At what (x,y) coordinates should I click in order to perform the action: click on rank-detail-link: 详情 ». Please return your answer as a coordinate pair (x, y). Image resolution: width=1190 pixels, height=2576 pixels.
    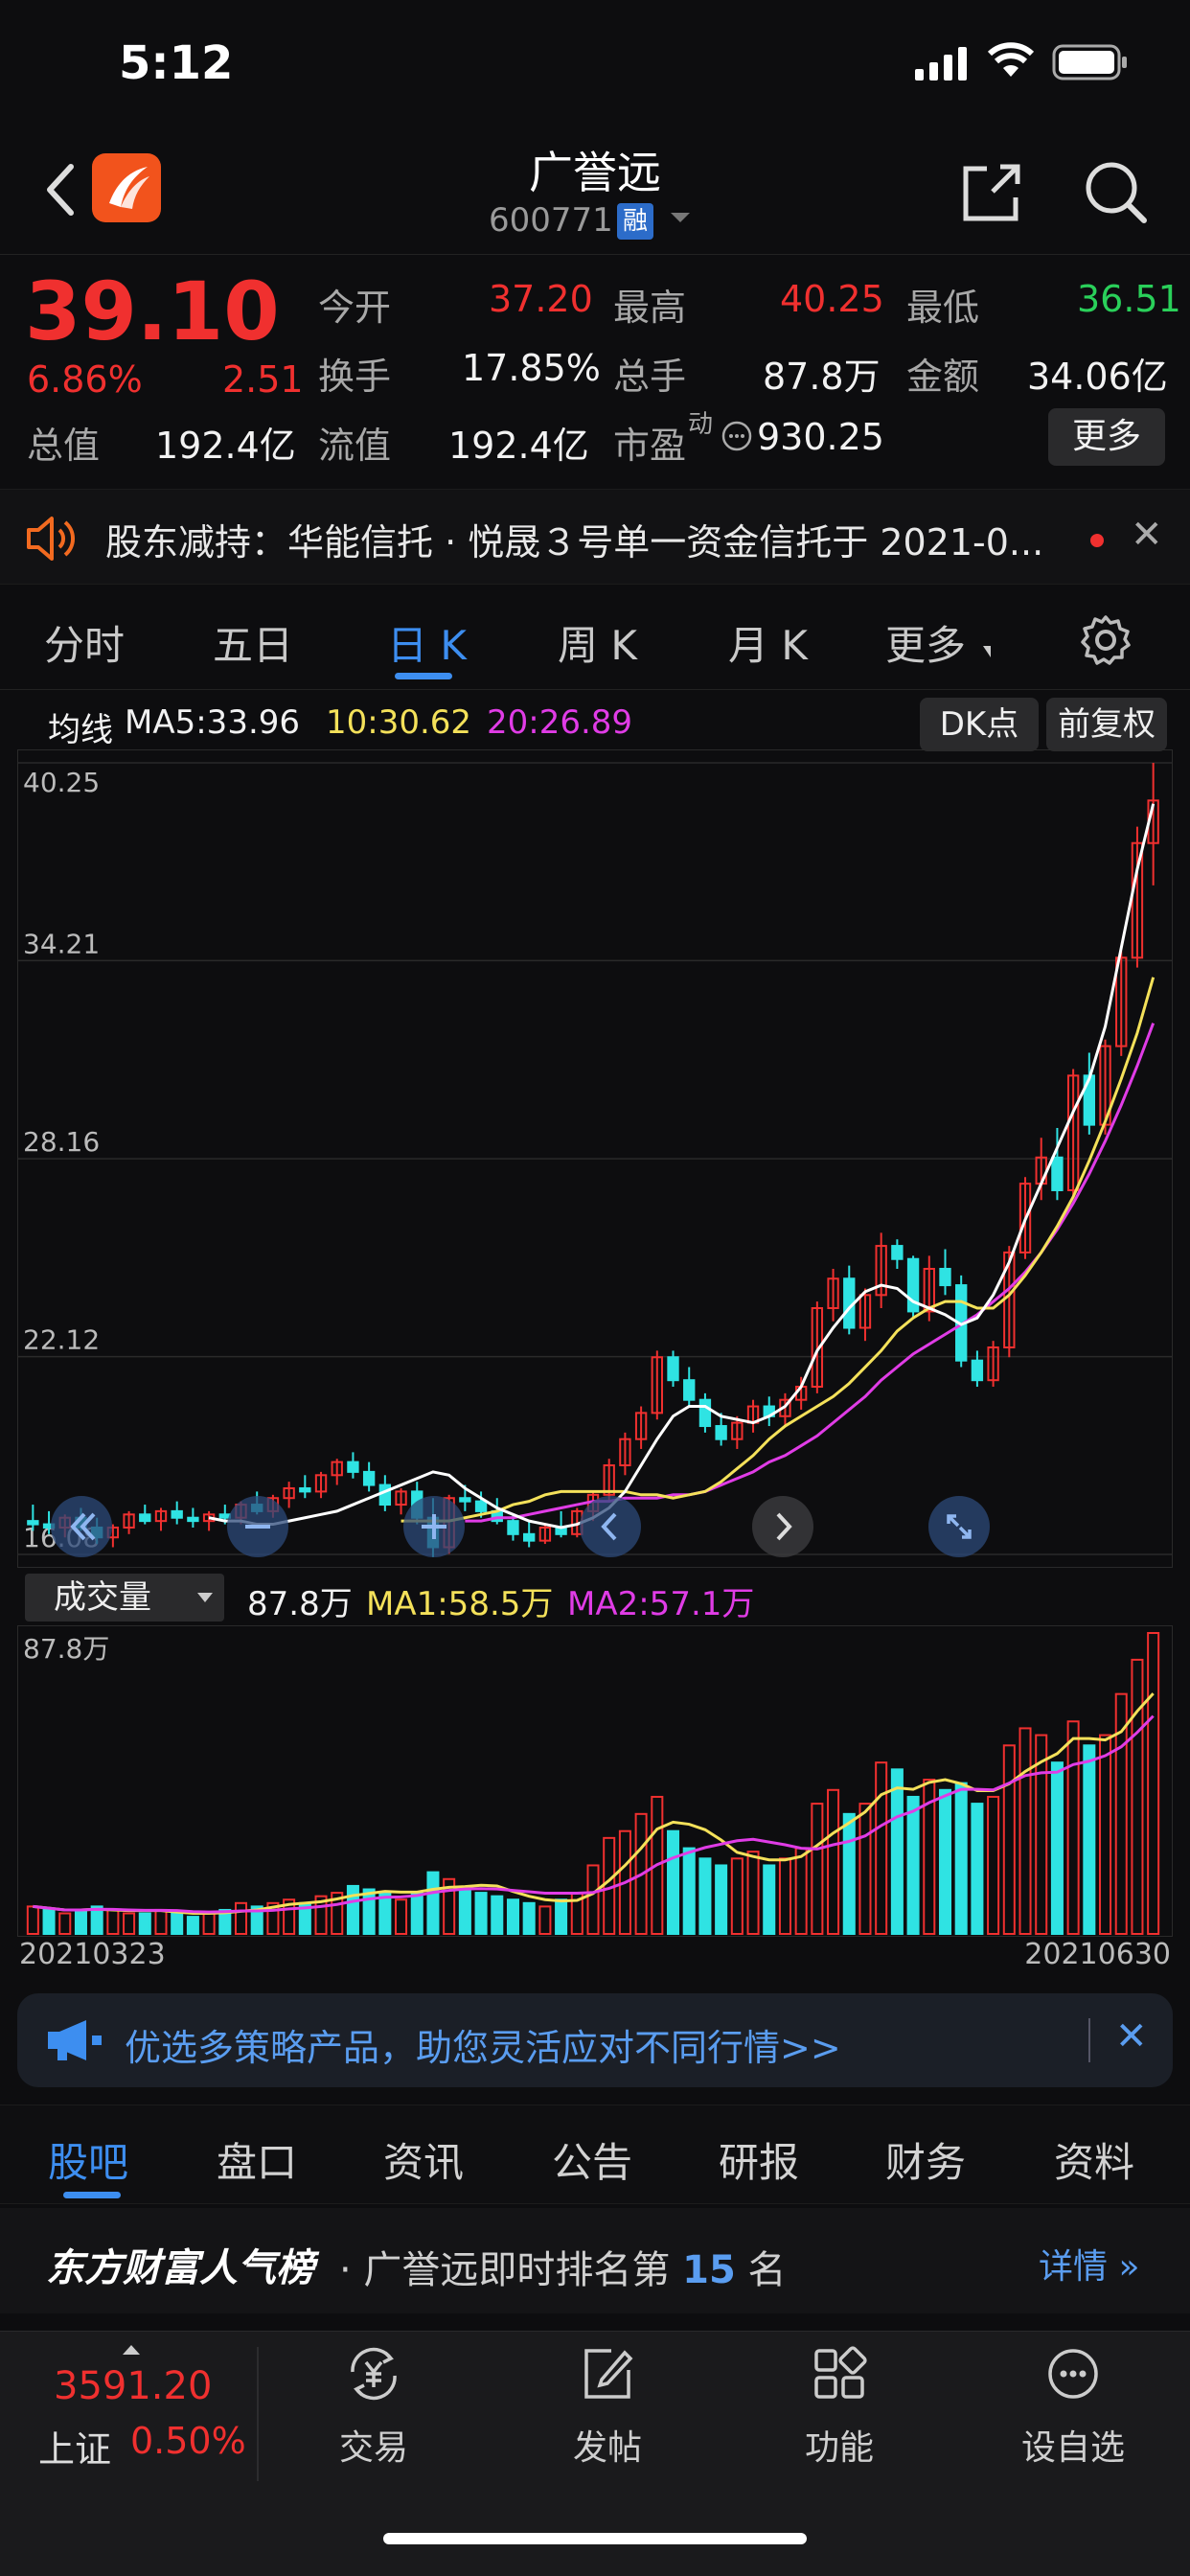
    Looking at the image, I should click on (1089, 2263).